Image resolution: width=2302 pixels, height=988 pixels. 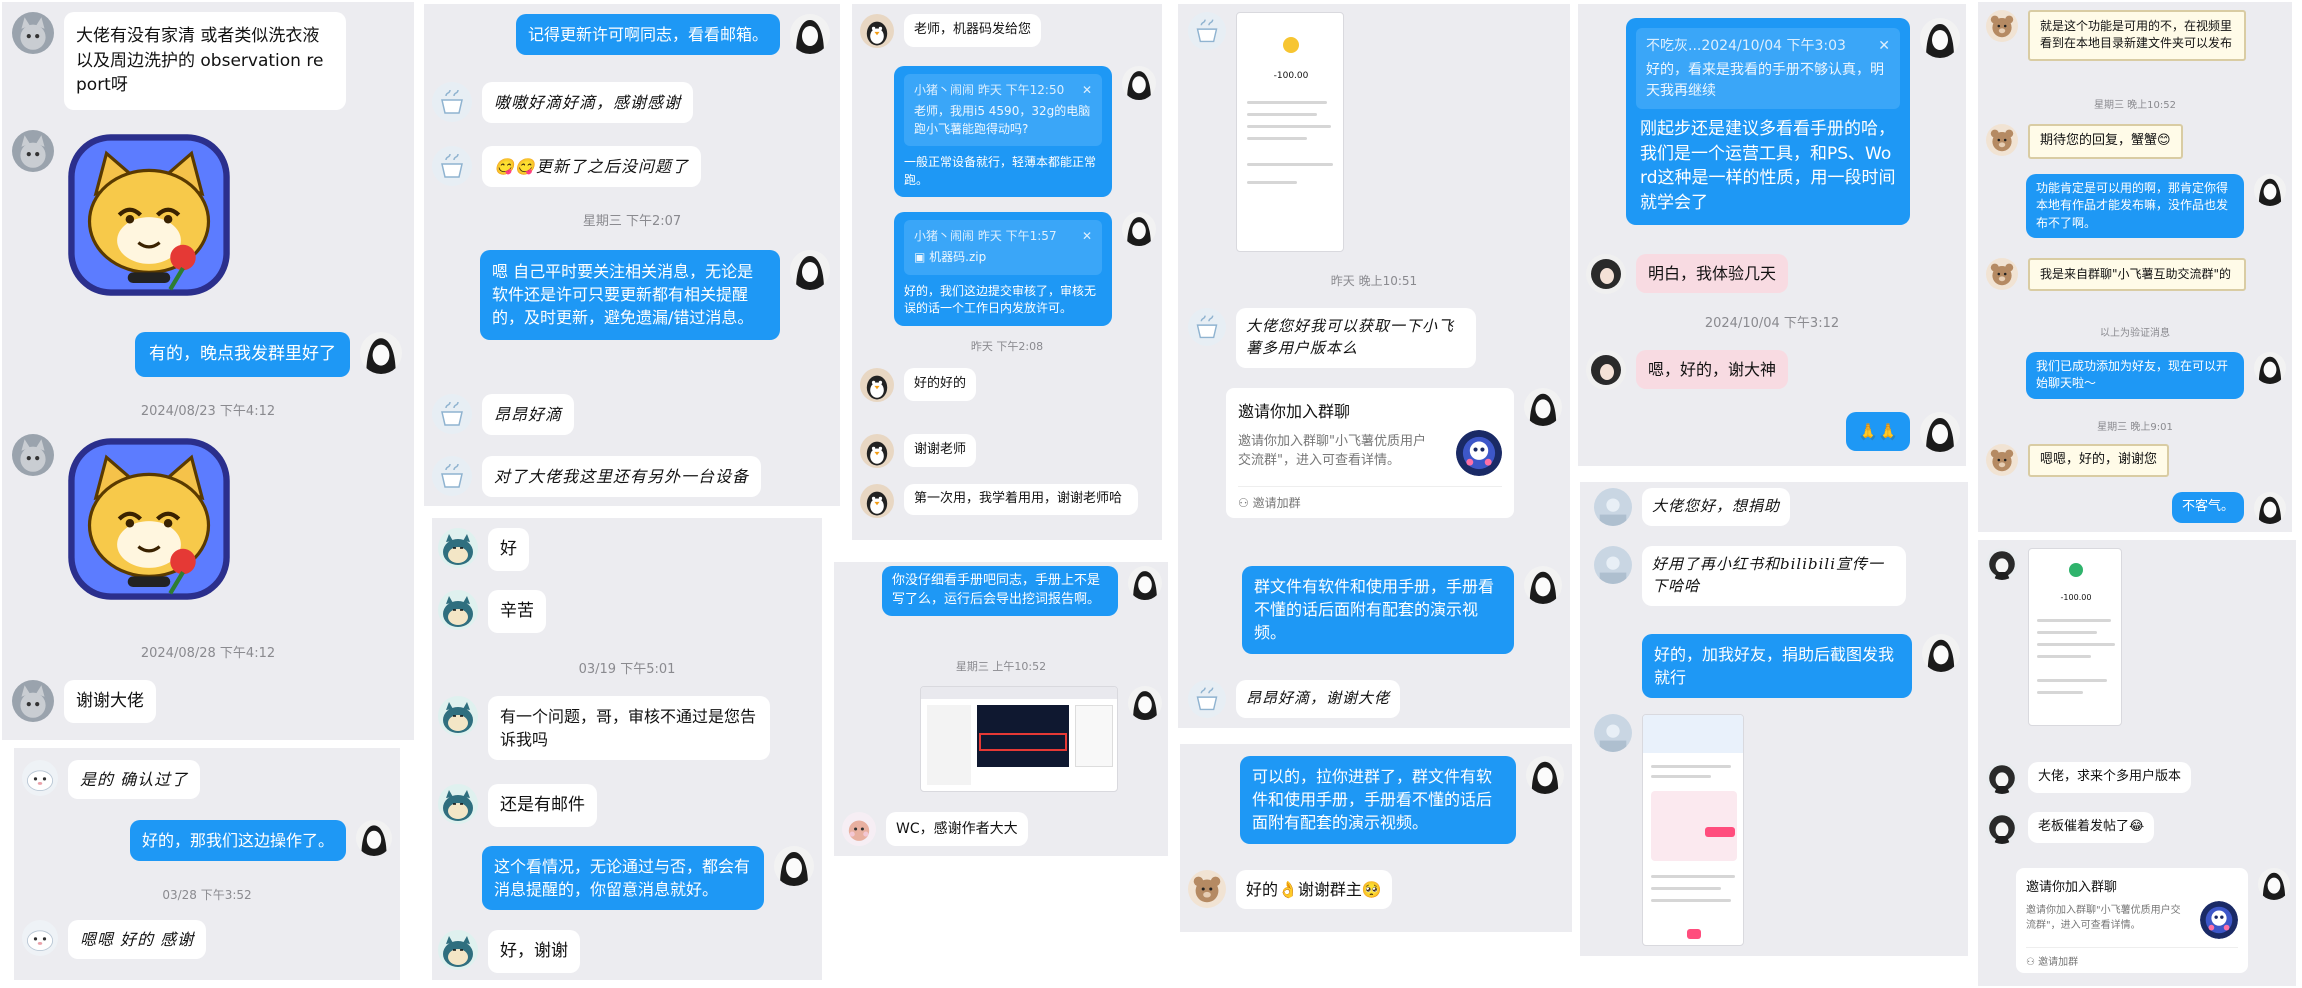 I want to click on seal-avatar-icon, so click(x=40, y=938).